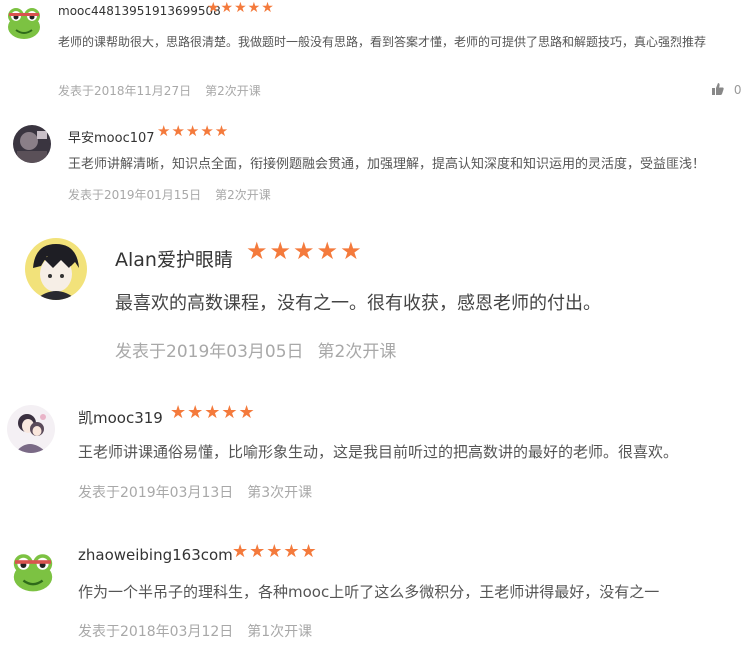 The width and height of the screenshot is (750, 649). What do you see at coordinates (280, 493) in the screenshot?
I see `review-term: 第3次开课` at bounding box center [280, 493].